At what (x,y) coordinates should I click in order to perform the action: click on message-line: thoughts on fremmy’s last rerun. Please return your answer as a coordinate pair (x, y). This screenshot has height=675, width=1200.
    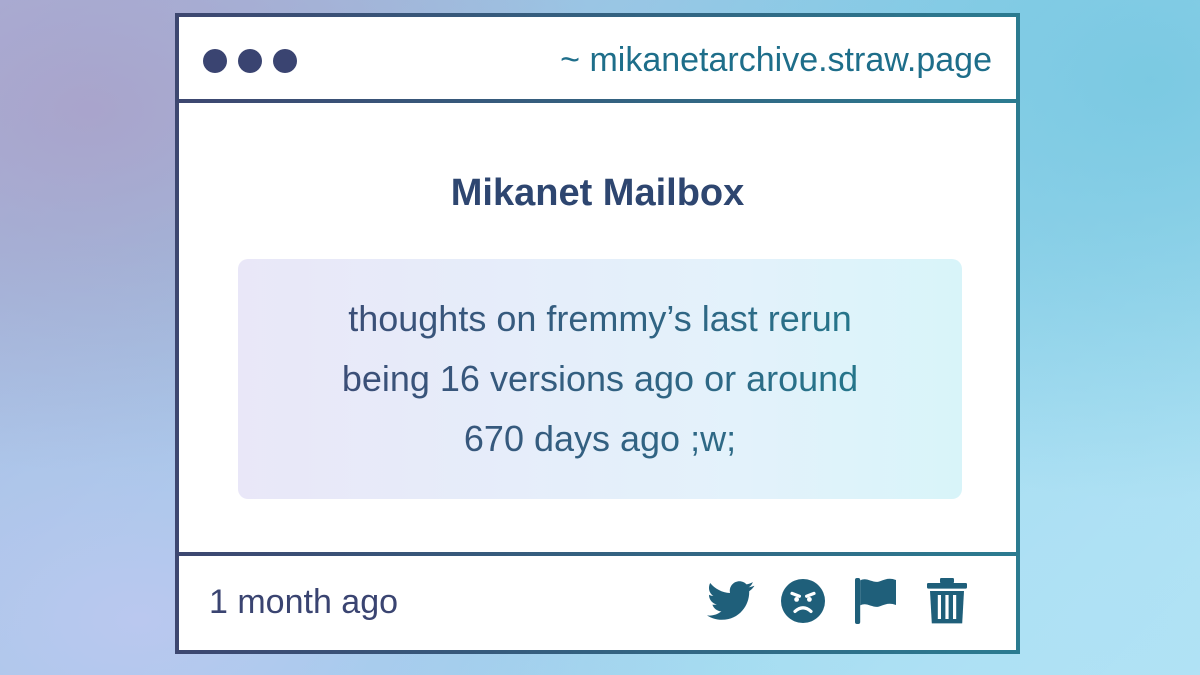
    Looking at the image, I should click on (600, 318).